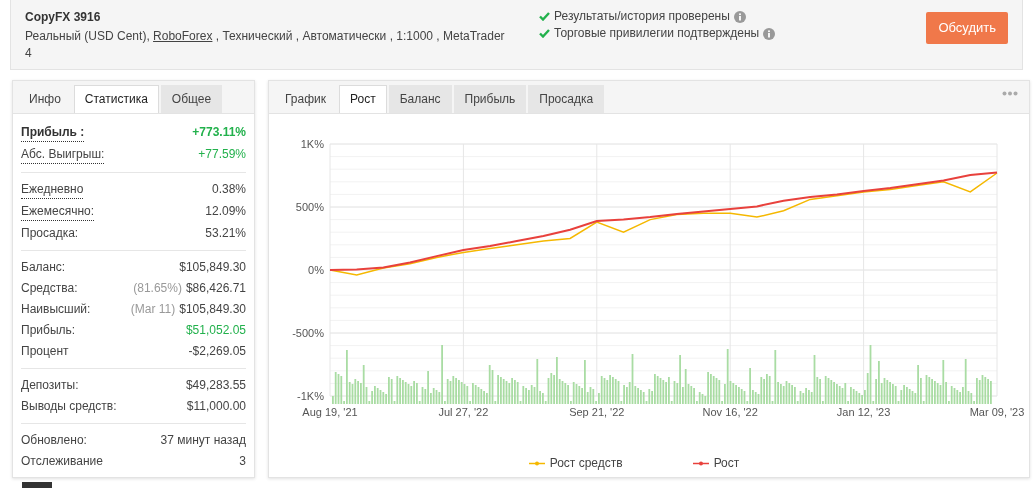  I want to click on broker-link: RoboForex, so click(183, 36).